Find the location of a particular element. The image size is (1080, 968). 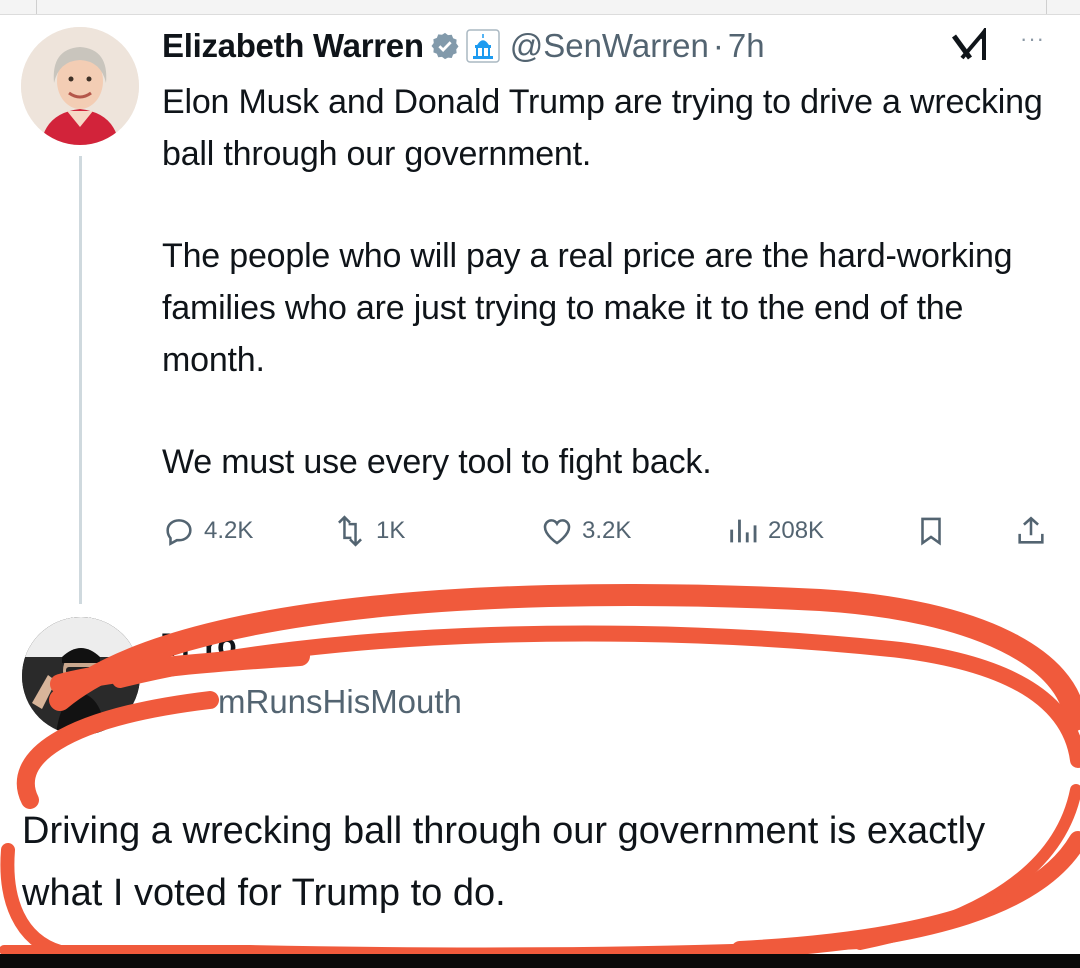

like-count: 3.2K is located at coordinates (607, 530).